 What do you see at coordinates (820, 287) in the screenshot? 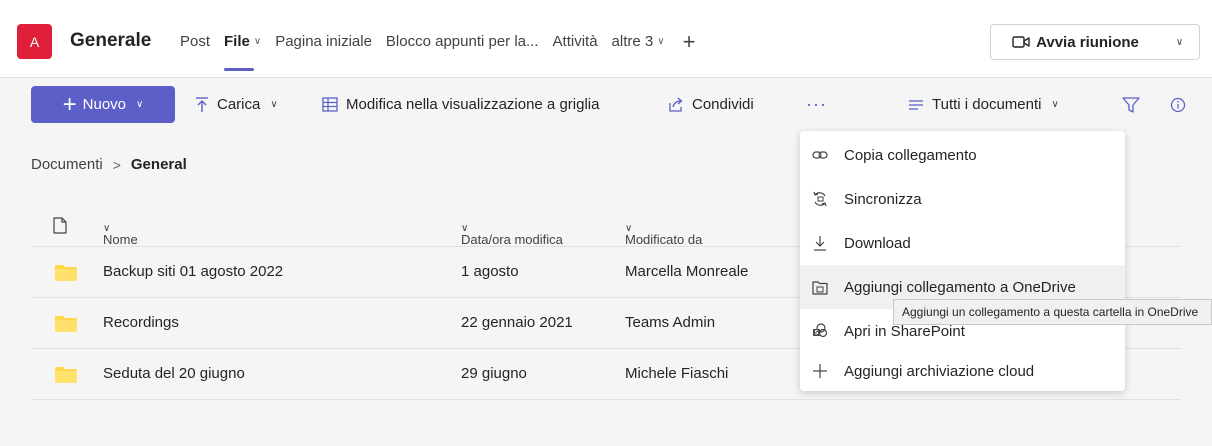
I see `onedrive-shortcut-icon` at bounding box center [820, 287].